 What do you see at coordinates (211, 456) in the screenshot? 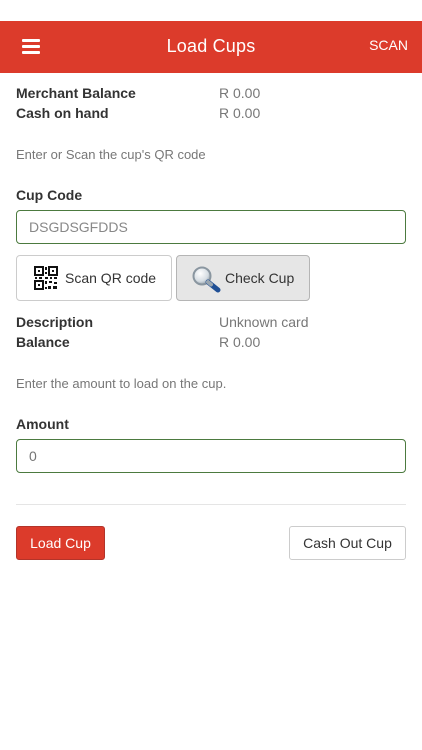
I see `amount-input` at bounding box center [211, 456].